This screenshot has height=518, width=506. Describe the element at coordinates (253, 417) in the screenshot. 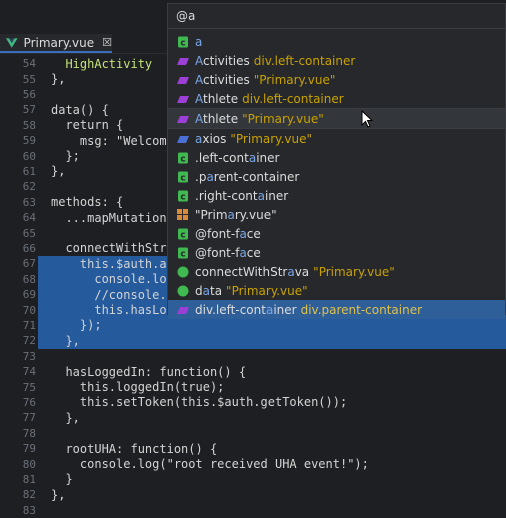

I see `code-line: 77 },` at that location.